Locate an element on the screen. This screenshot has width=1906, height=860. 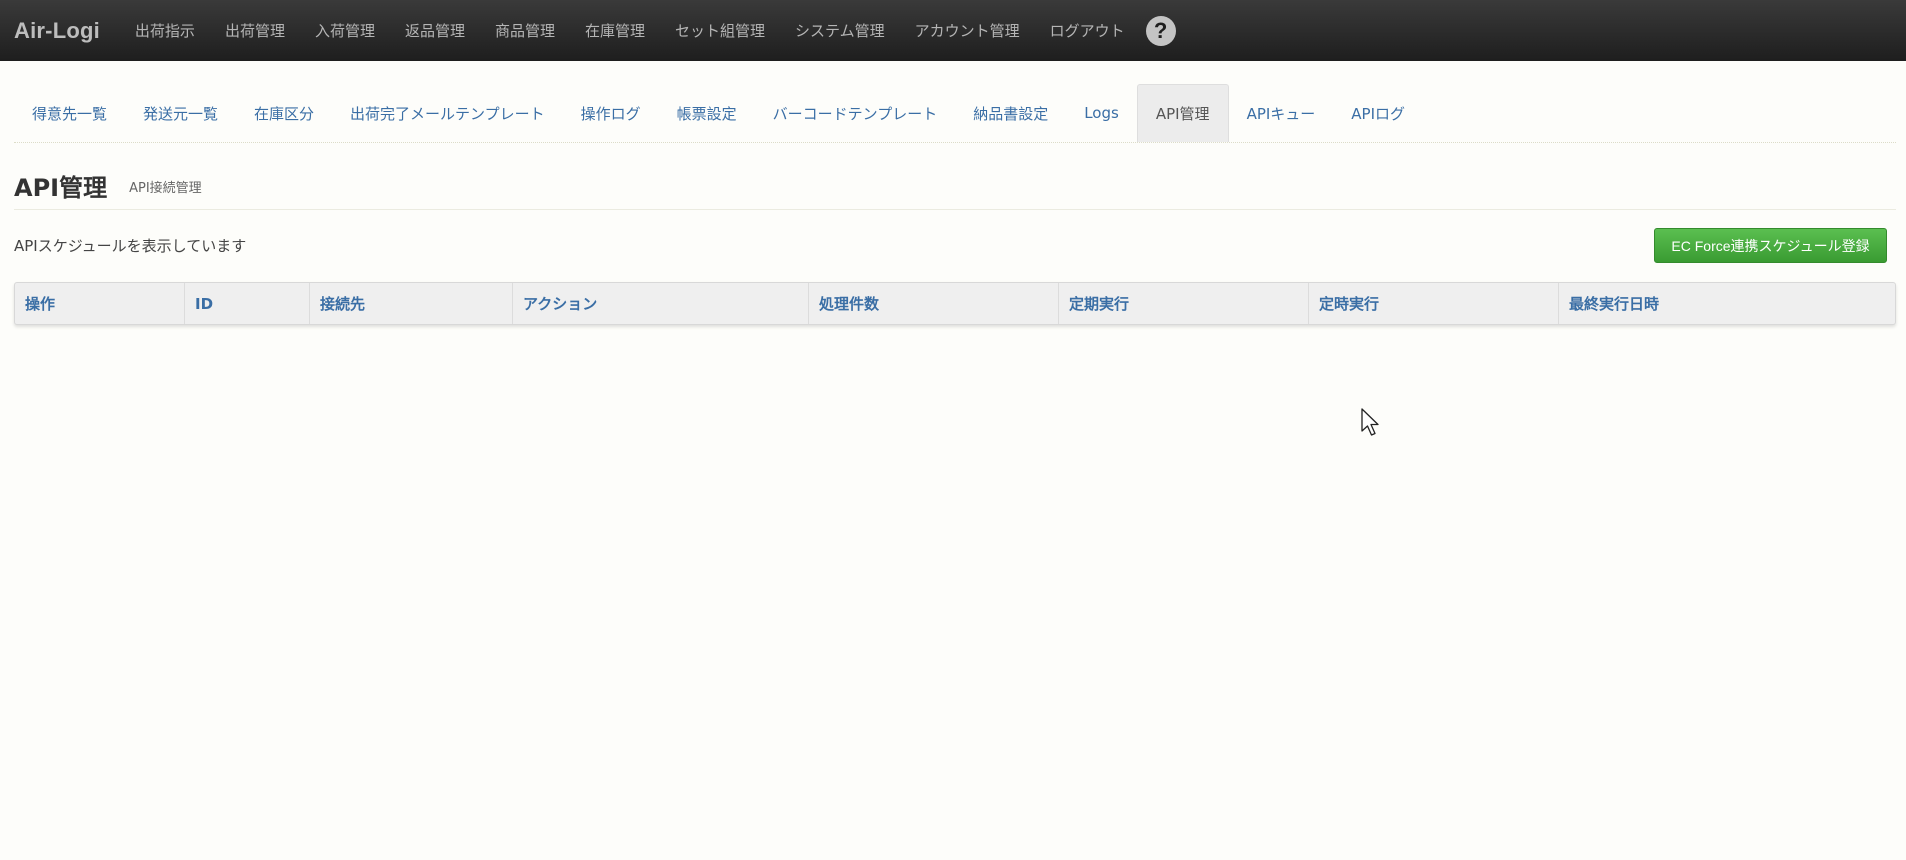
nav-item-returns-management: 返品管理 is located at coordinates (435, 30).